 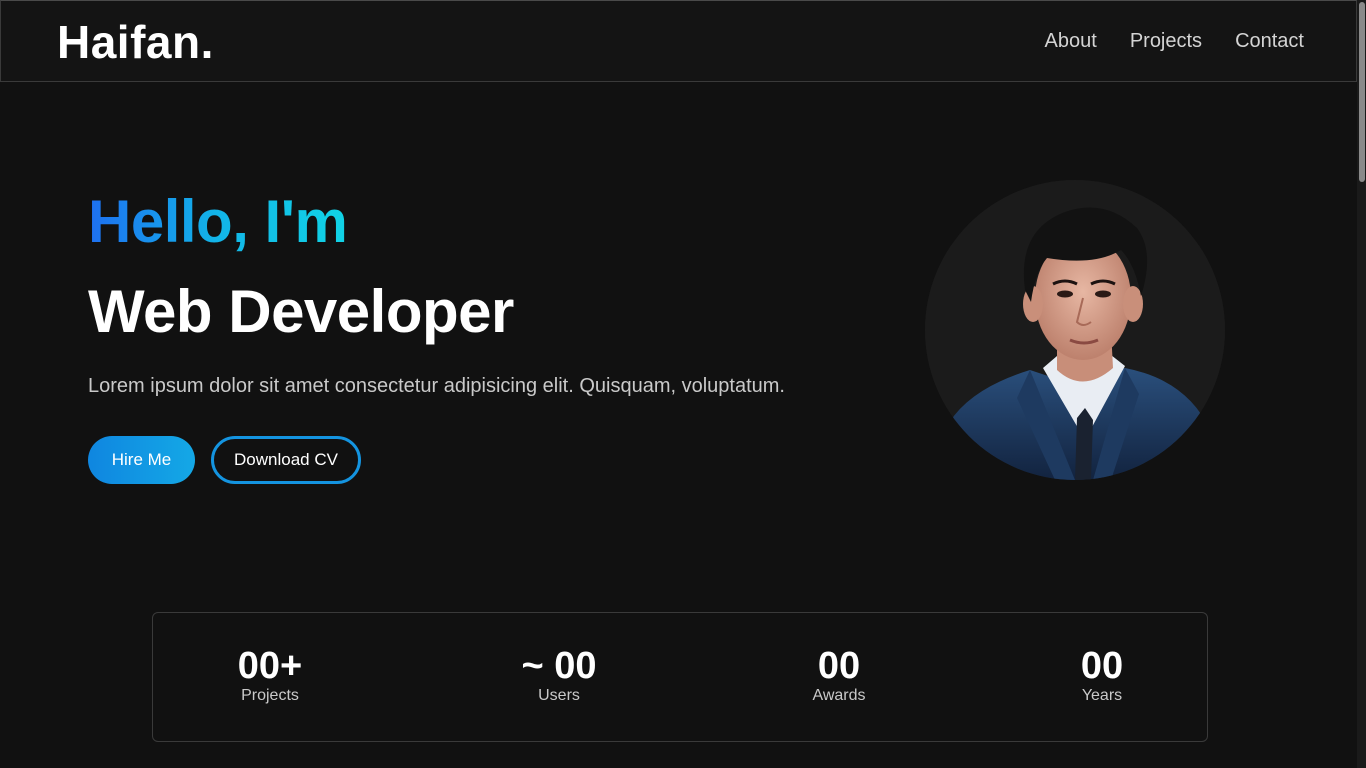 I want to click on nav-links: About Projects Contact, so click(x=1174, y=41).